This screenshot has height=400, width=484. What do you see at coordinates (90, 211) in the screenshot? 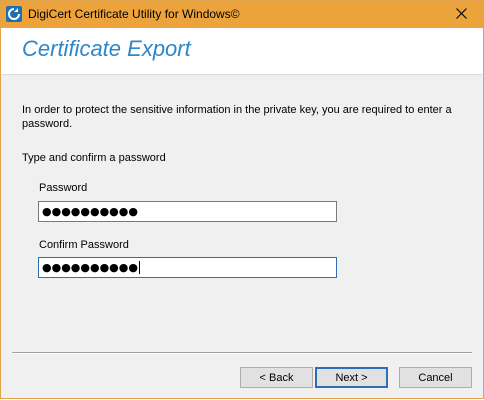
I see `password-value: ●●●●●●●●●●` at bounding box center [90, 211].